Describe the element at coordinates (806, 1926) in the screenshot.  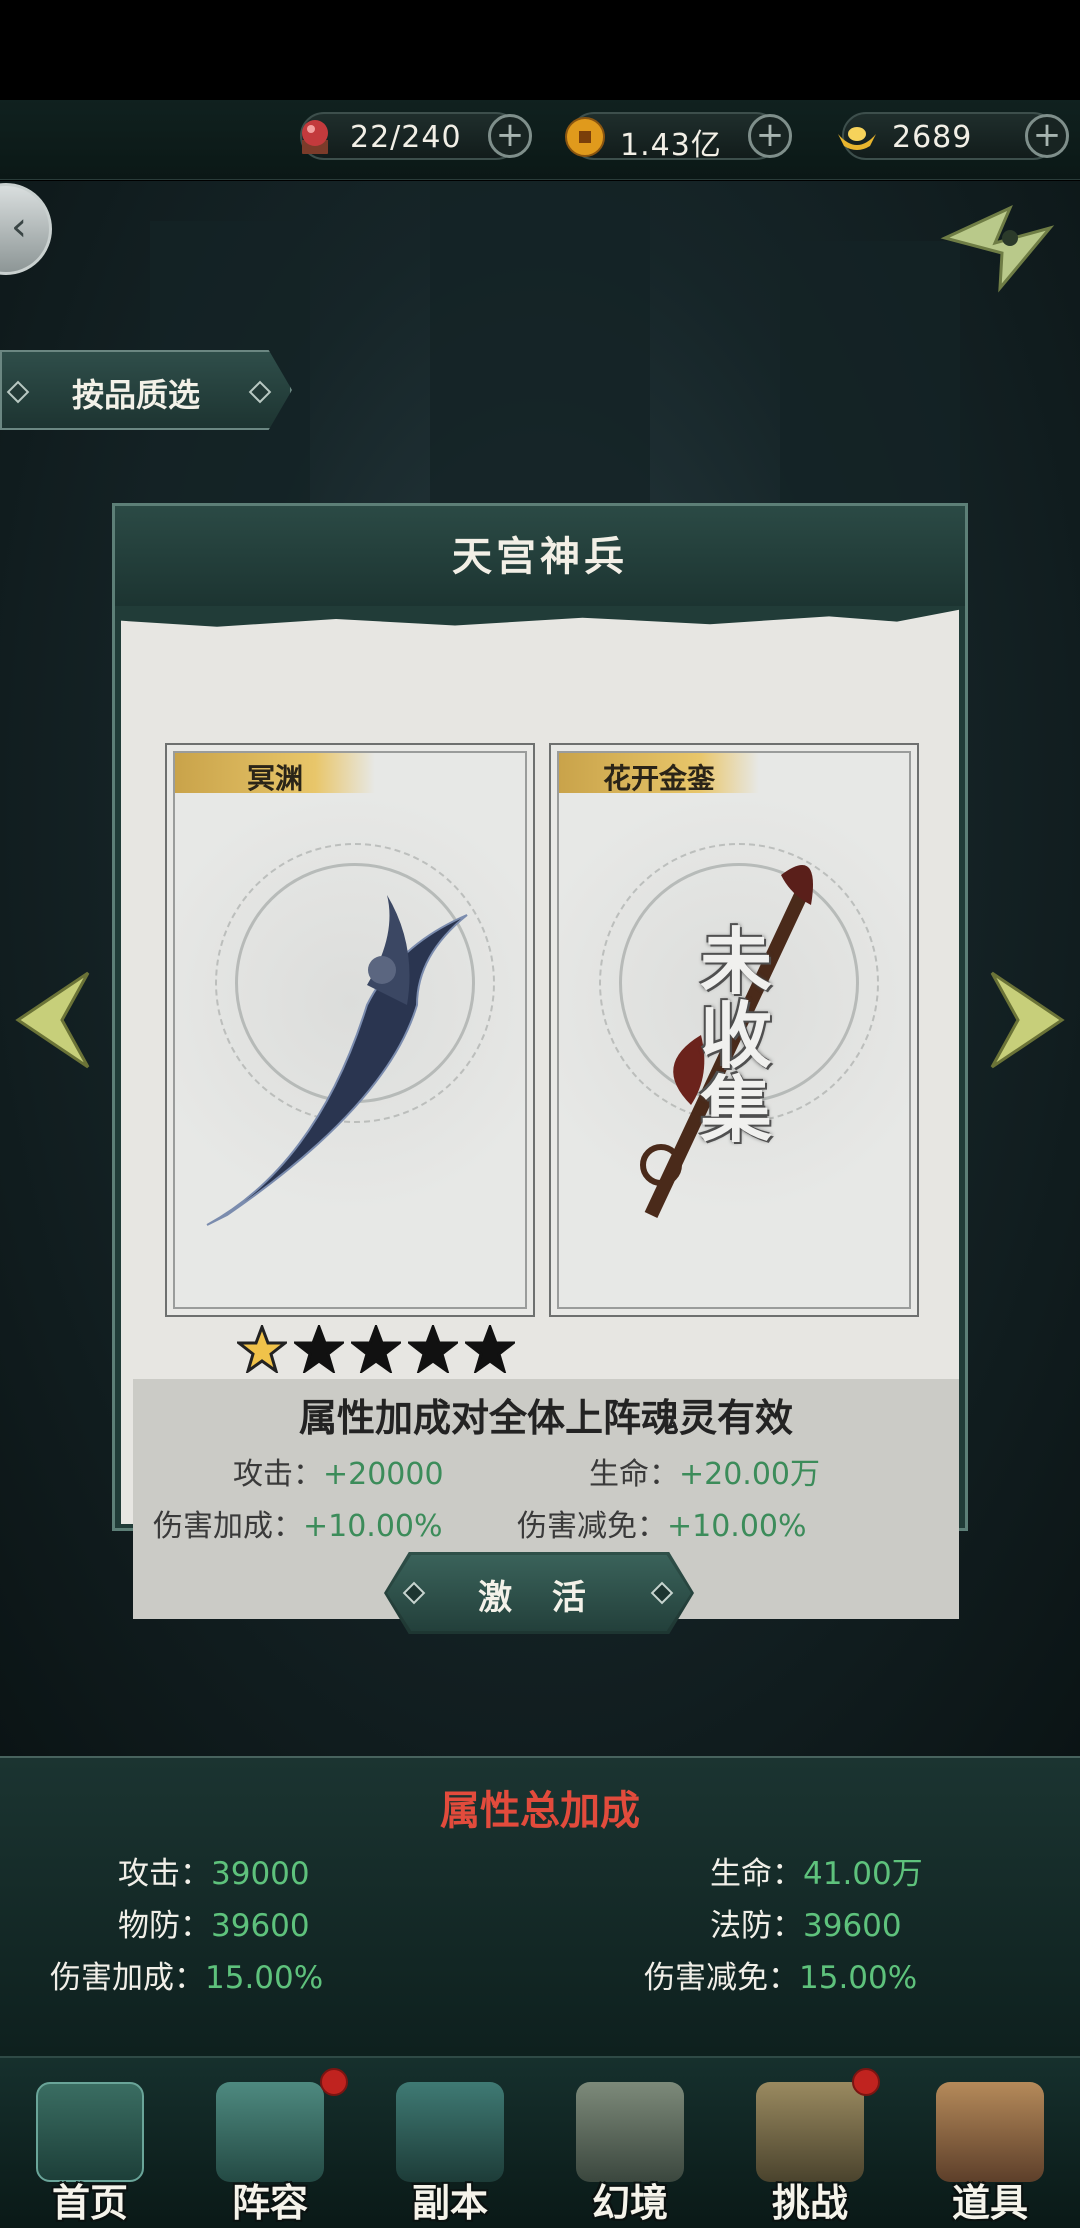
I see `total-magic-defense: 法防：39600` at that location.